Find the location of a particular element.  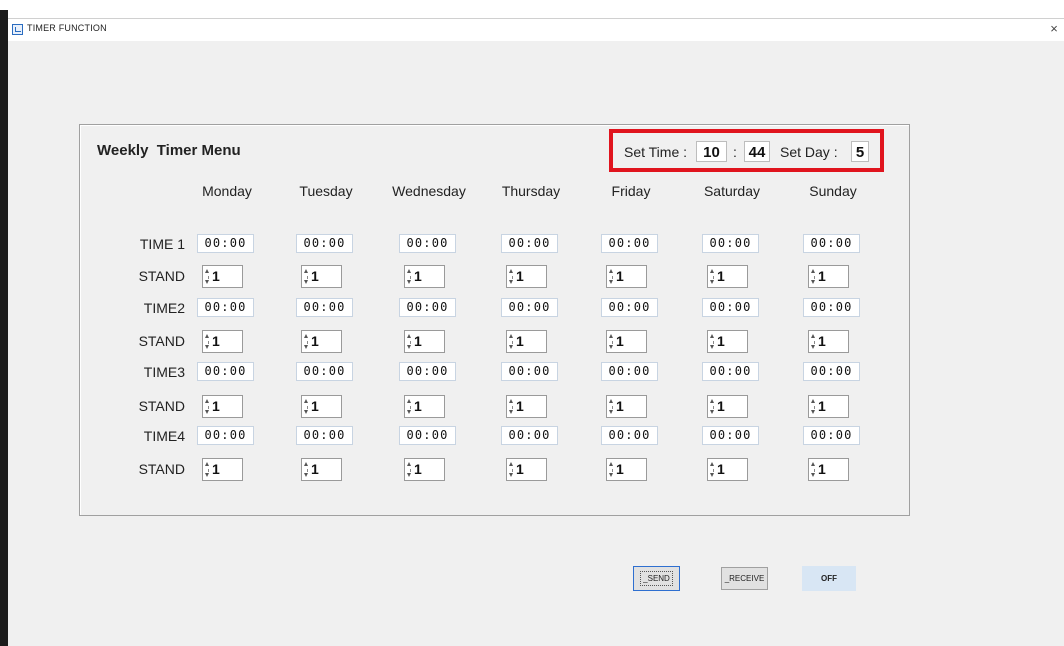

off-button: OFF is located at coordinates (829, 578).